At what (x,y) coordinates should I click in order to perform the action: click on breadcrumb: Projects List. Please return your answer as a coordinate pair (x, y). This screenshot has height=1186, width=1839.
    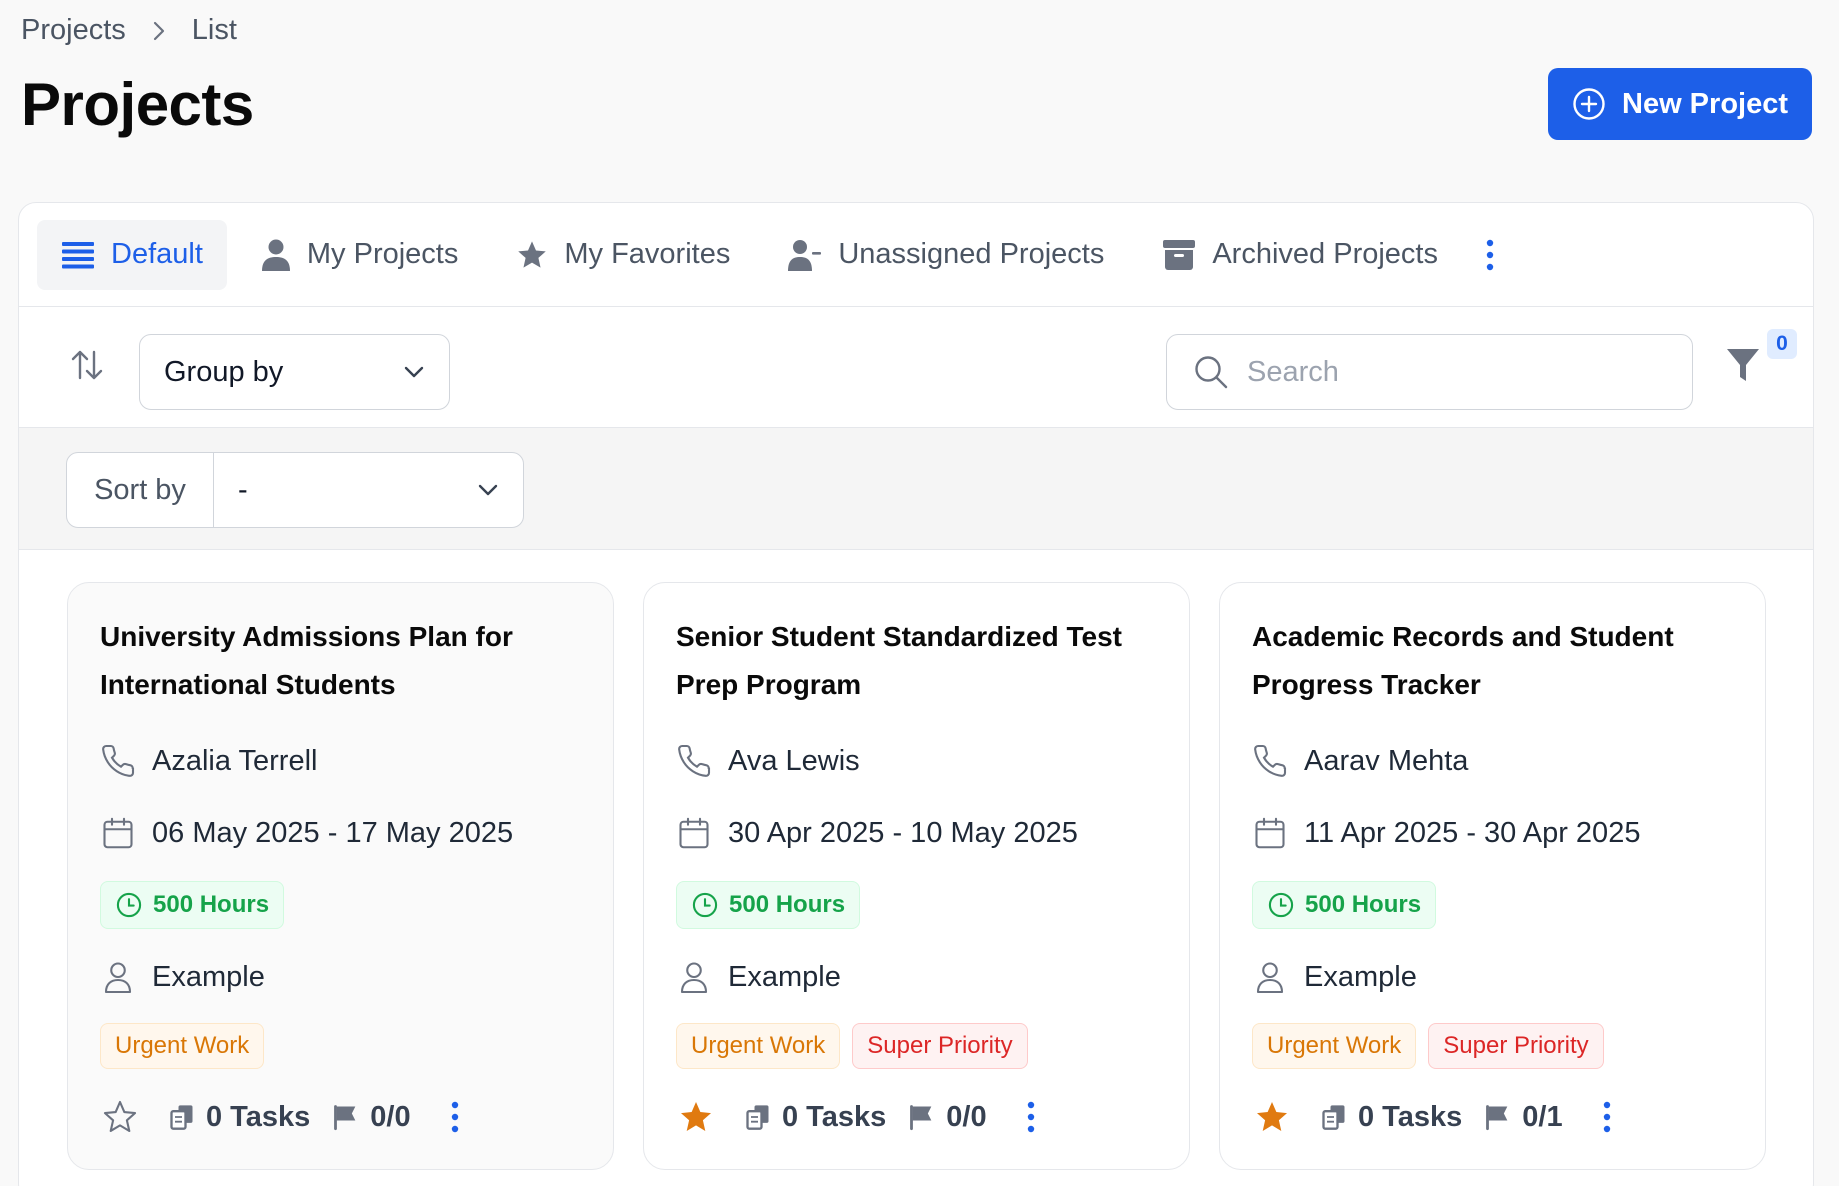
    Looking at the image, I should click on (129, 30).